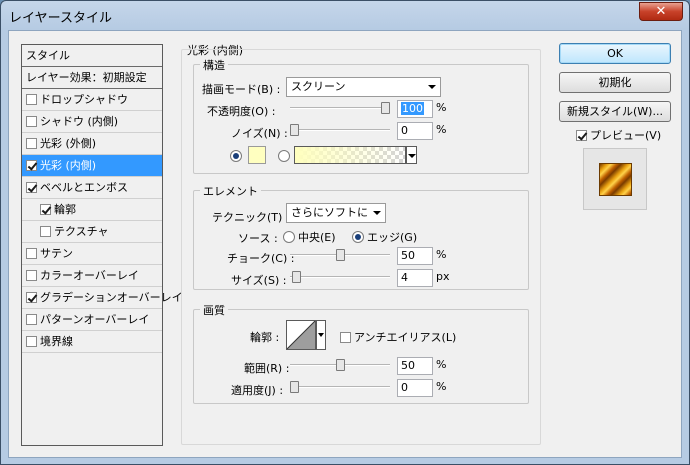 The height and width of the screenshot is (465, 690). Describe the element at coordinates (92, 210) in the screenshot. I see `sidebar-item: 輪郭` at that location.